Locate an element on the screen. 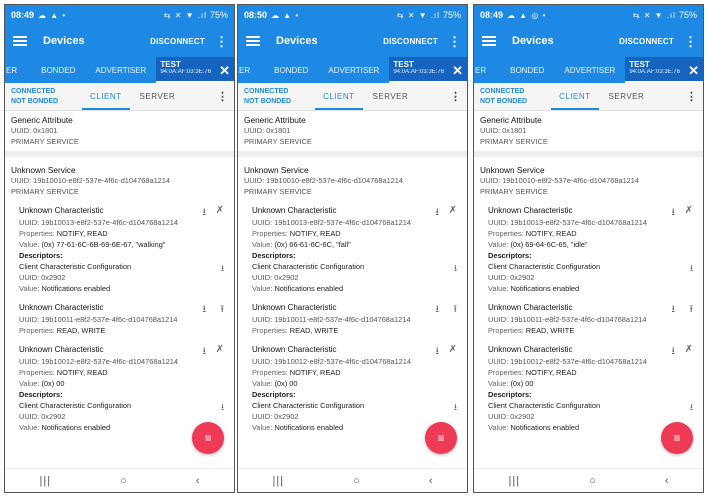 This screenshot has height=497, width=707. signal-icons: ⇆ ✕ ▼ .ıl is located at coordinates (654, 15).